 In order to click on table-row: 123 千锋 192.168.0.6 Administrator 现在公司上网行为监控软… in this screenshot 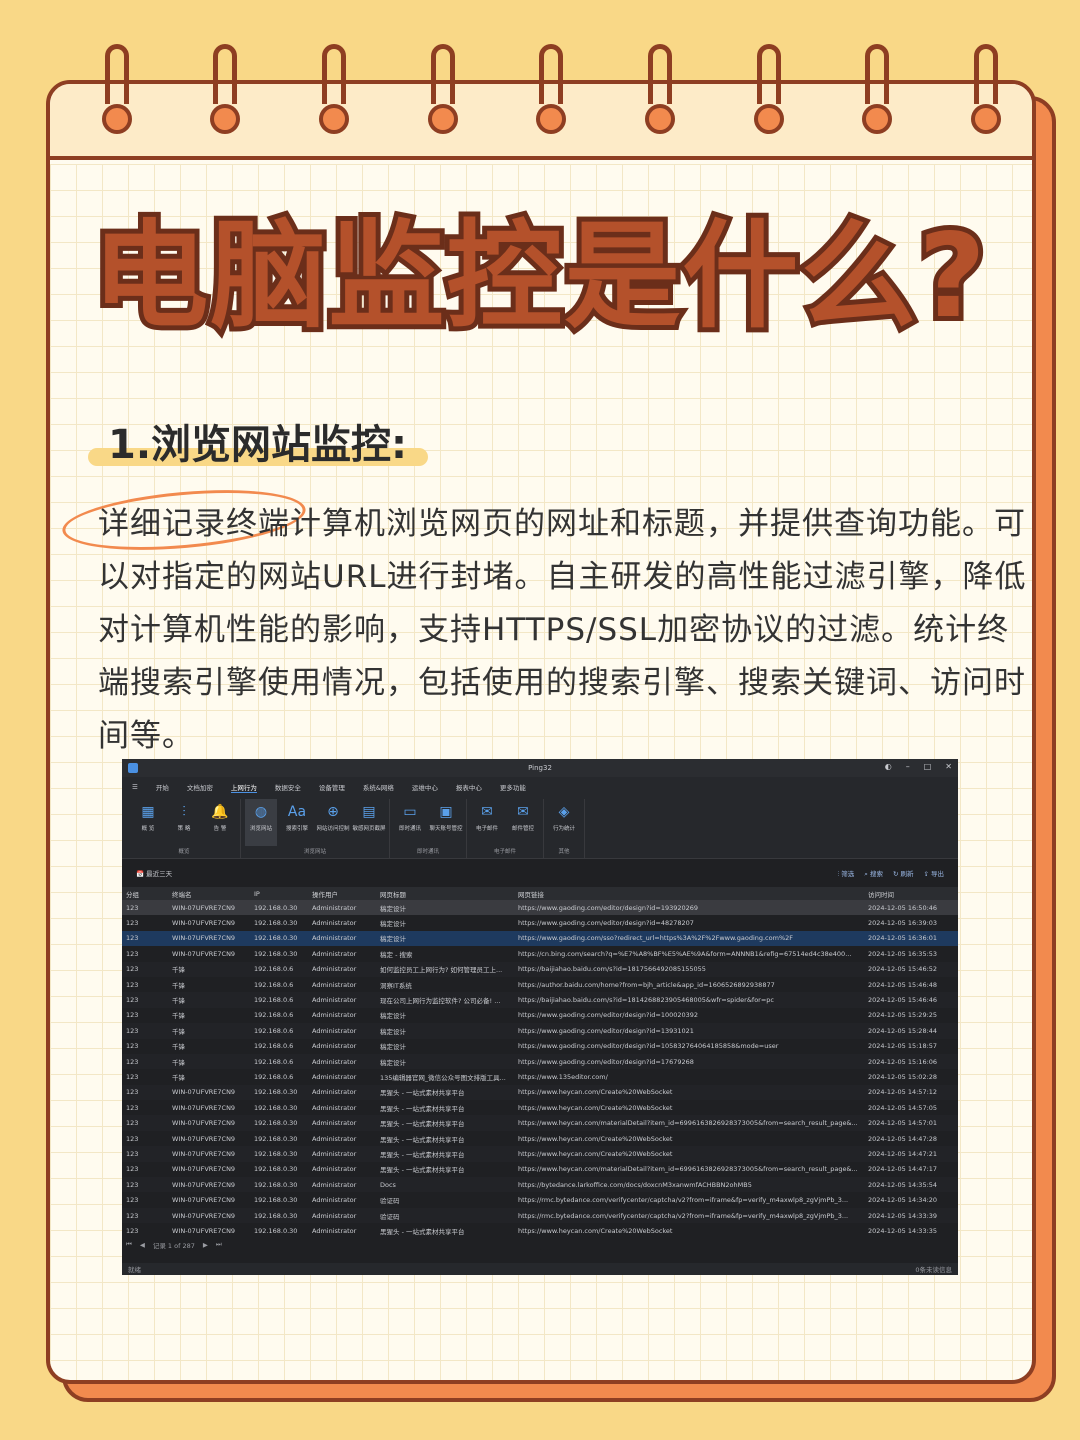, I will do `click(540, 1000)`.